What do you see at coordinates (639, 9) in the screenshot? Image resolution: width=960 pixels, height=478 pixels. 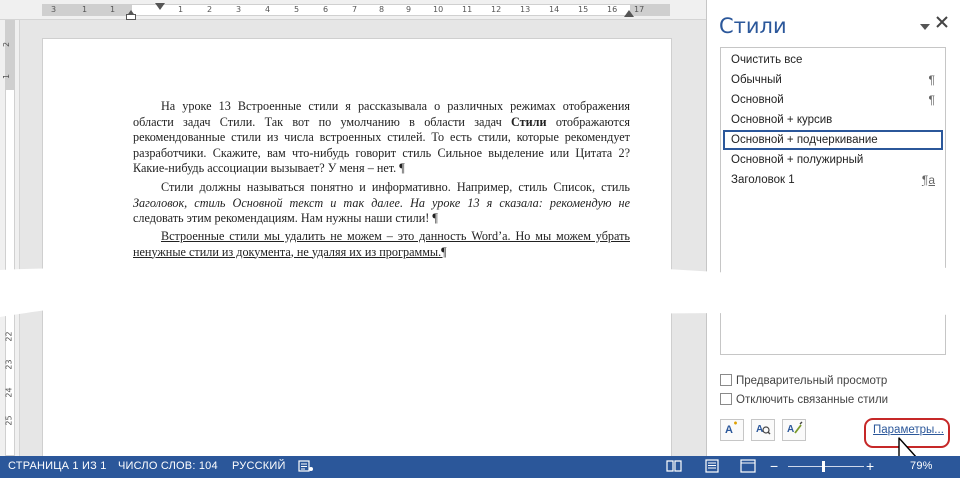 I see `ruler-tick: 17` at bounding box center [639, 9].